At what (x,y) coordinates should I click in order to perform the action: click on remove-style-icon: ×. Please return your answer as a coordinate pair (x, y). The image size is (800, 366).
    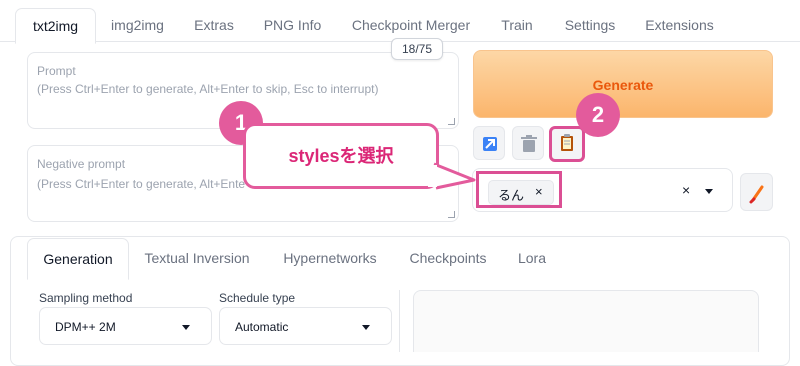
    Looking at the image, I should click on (539, 191).